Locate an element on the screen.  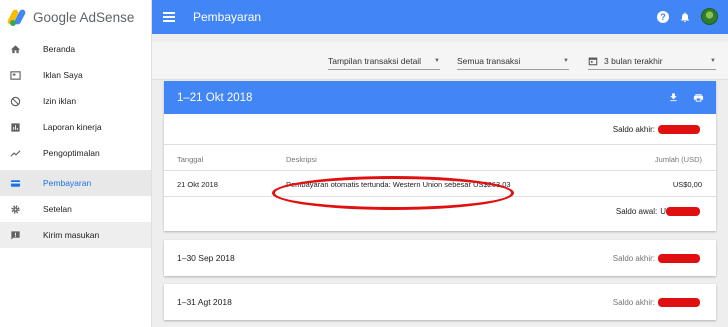
sidebar-item-setelan: Setelan is located at coordinates (75, 209).